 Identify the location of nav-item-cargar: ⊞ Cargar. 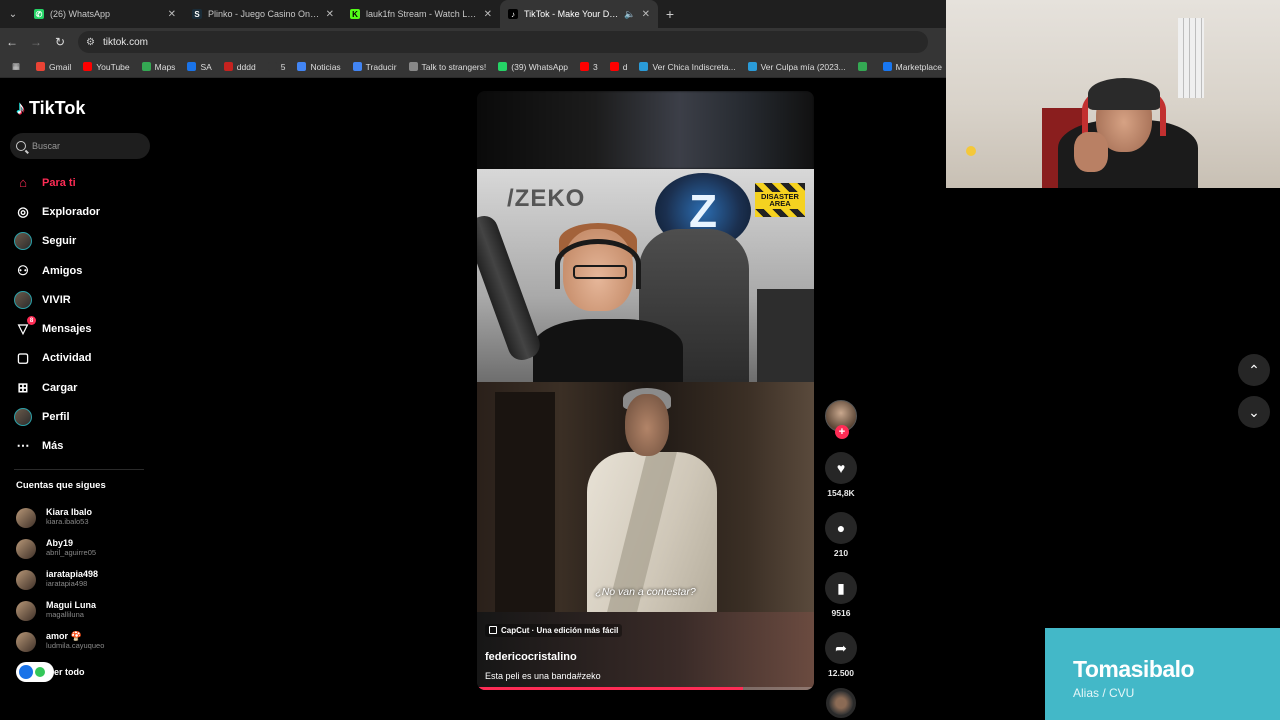
(84, 387).